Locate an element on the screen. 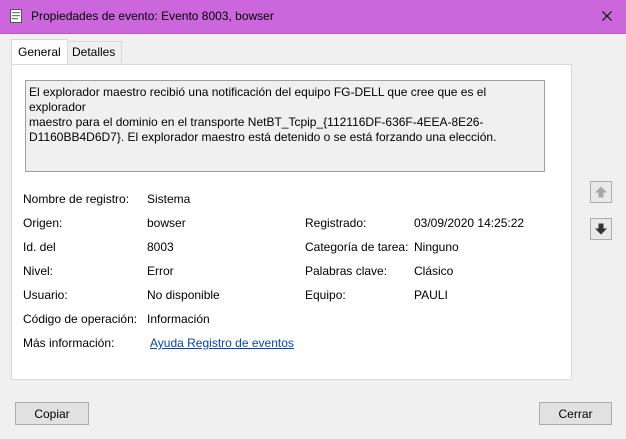 This screenshot has width=626, height=439. opcode-value: Información is located at coordinates (178, 319).